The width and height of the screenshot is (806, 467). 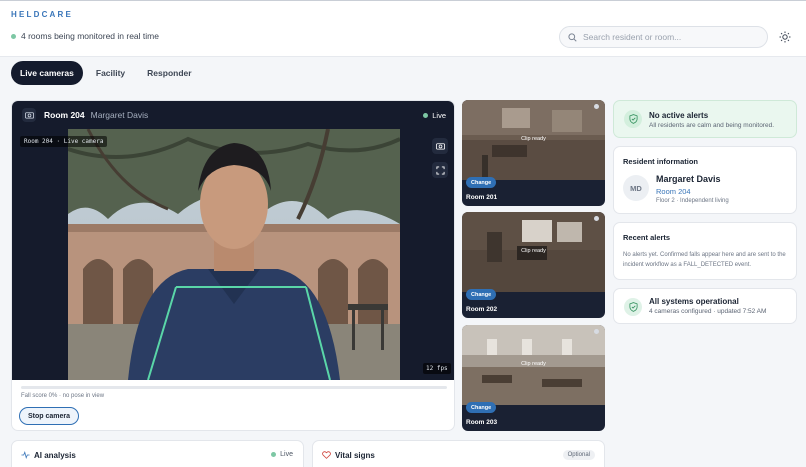 I want to click on activity-icon, so click(x=25, y=455).